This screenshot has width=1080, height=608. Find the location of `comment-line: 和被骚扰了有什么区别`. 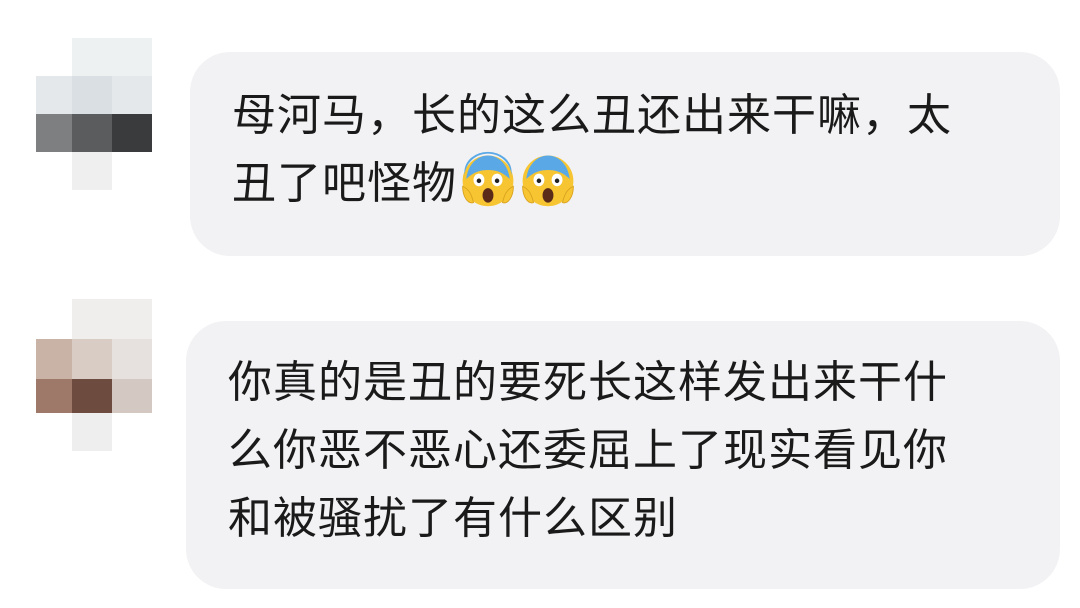

comment-line: 和被骚扰了有什么区别 is located at coordinates (453, 518).